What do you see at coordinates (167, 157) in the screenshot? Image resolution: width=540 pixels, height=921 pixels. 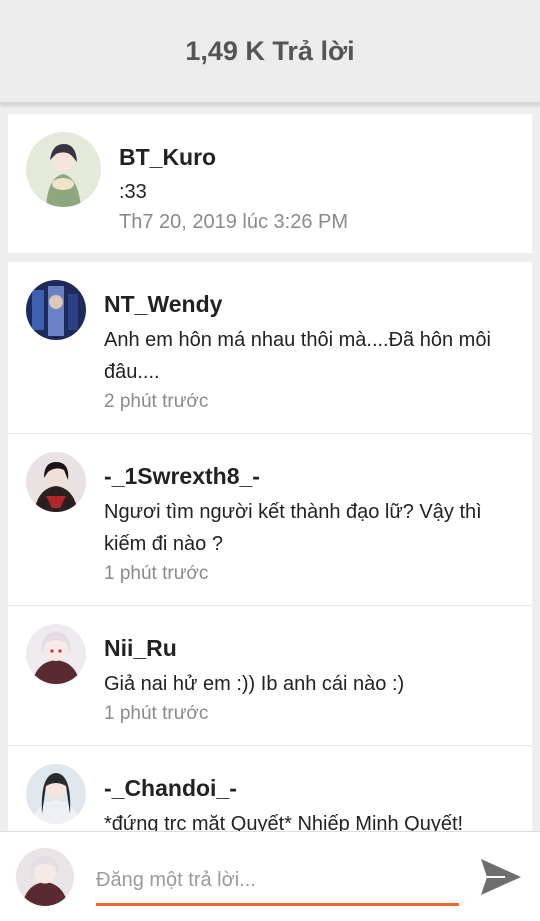 I see `op-username: BT_Kuro` at bounding box center [167, 157].